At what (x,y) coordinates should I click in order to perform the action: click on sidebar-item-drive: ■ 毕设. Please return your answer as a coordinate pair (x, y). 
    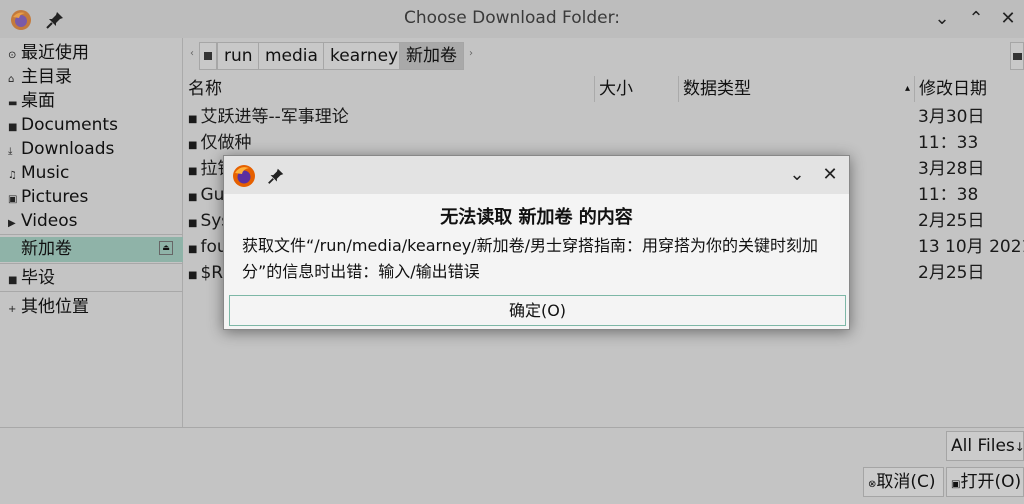
    Looking at the image, I should click on (91, 278).